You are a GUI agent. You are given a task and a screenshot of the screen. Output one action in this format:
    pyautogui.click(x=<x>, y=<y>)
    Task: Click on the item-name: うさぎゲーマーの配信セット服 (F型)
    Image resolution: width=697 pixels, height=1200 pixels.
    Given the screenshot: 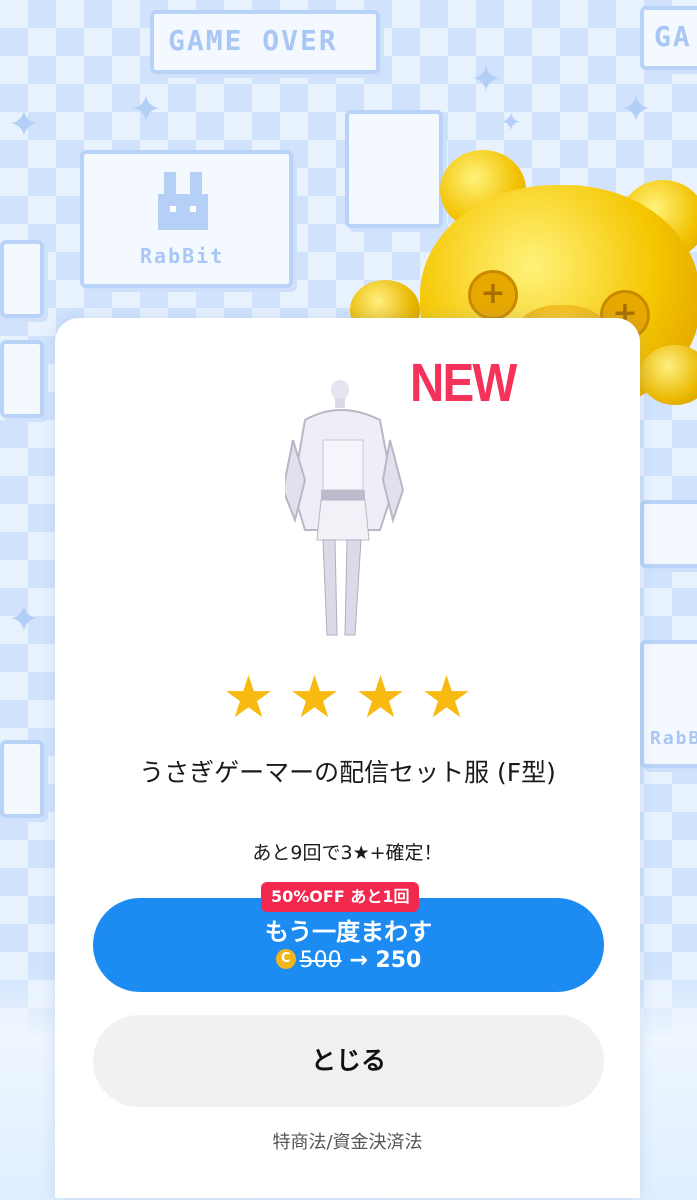 What is the action you would take?
    pyautogui.click(x=347, y=772)
    